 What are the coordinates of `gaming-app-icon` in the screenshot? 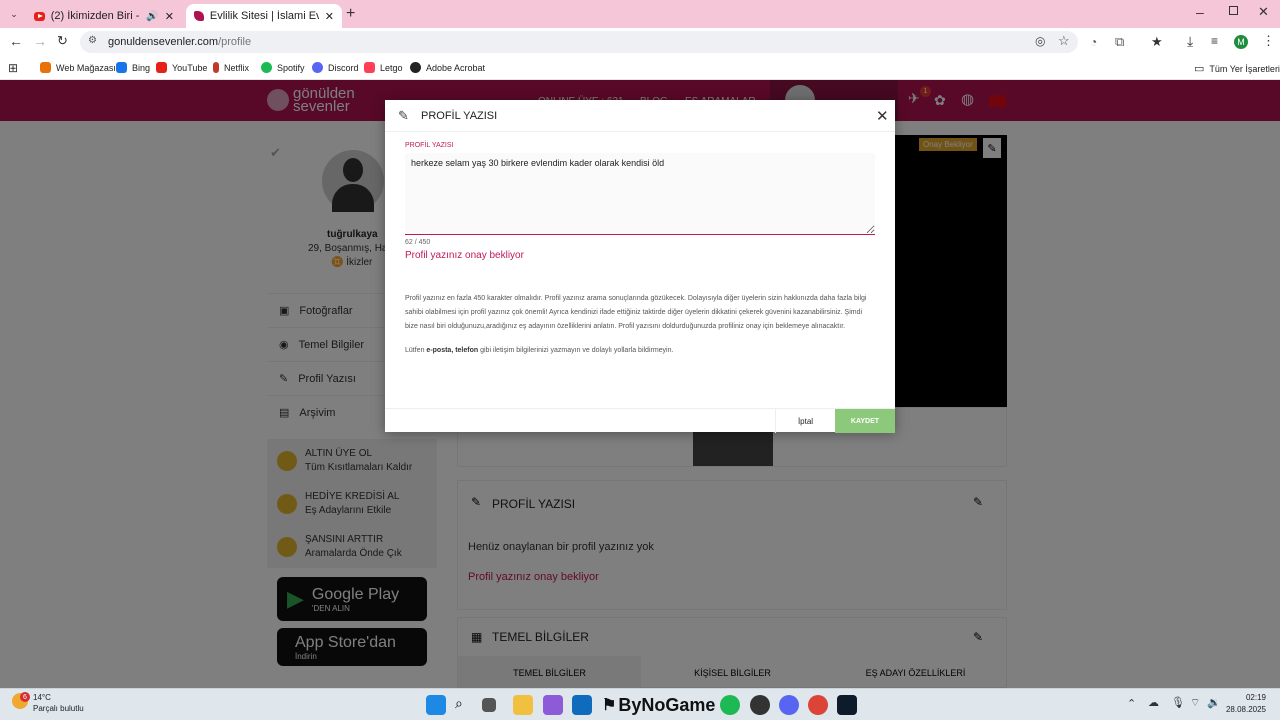 It's located at (847, 705).